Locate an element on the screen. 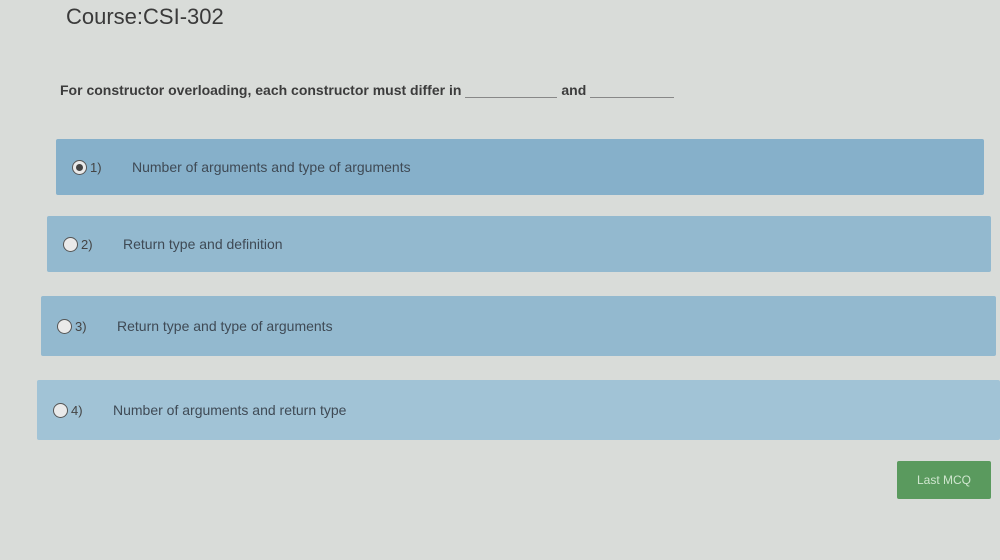 The width and height of the screenshot is (1000, 560). option-2-number: 2) is located at coordinates (87, 244).